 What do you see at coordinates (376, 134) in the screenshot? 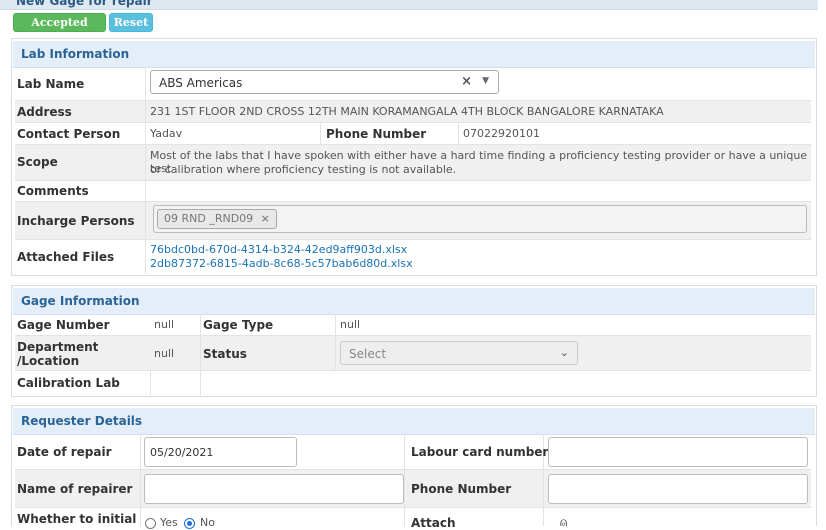
I see `phone-number-label: Phone Number` at bounding box center [376, 134].